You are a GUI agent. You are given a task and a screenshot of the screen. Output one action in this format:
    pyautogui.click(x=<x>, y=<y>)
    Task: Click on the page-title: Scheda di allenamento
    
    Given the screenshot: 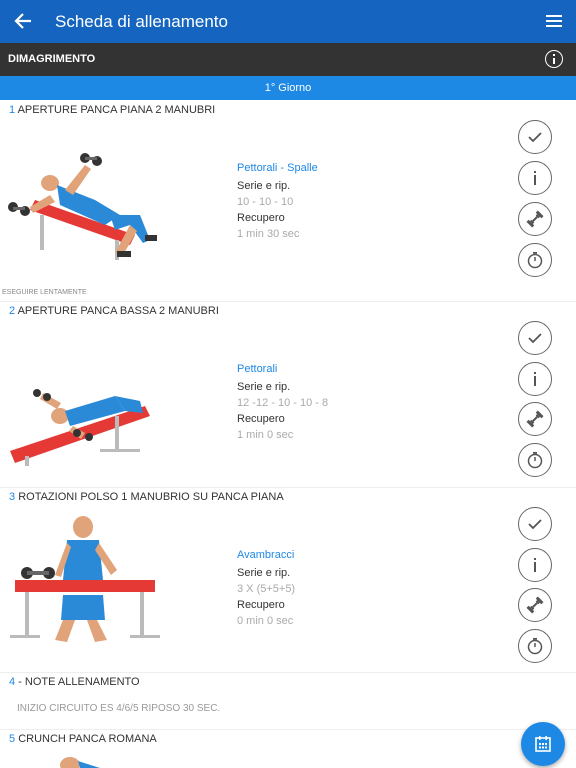 What is the action you would take?
    pyautogui.click(x=141, y=21)
    